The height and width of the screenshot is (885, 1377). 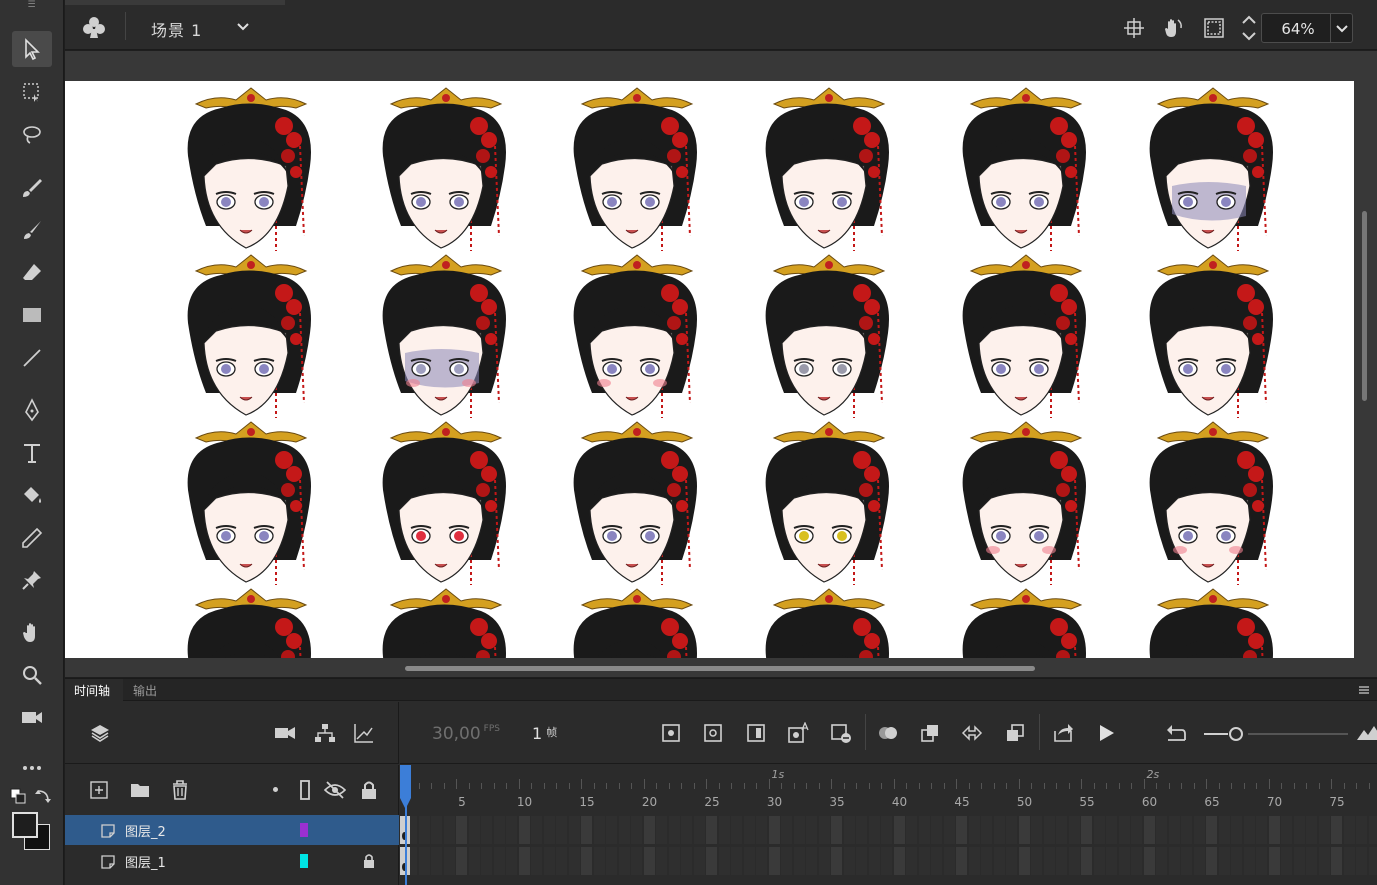 What do you see at coordinates (32, 272) in the screenshot?
I see `eraser-tool-icon` at bounding box center [32, 272].